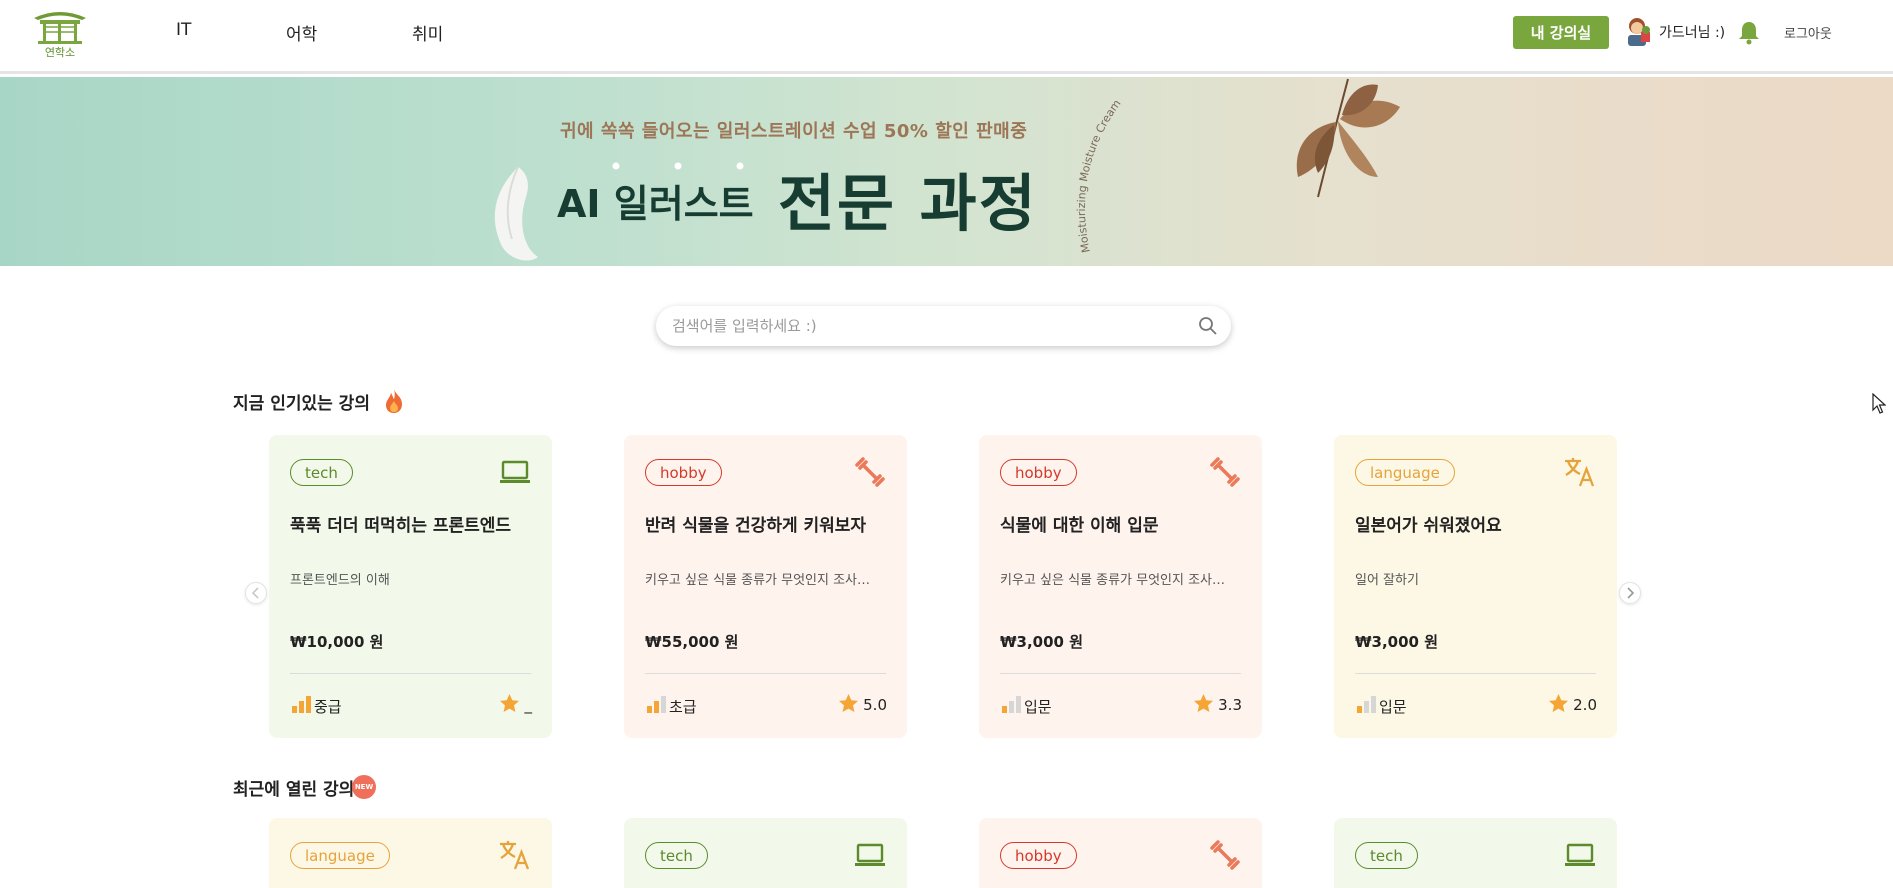 The width and height of the screenshot is (1893, 888). What do you see at coordinates (364, 787) in the screenshot?
I see `new-badge: NEW` at bounding box center [364, 787].